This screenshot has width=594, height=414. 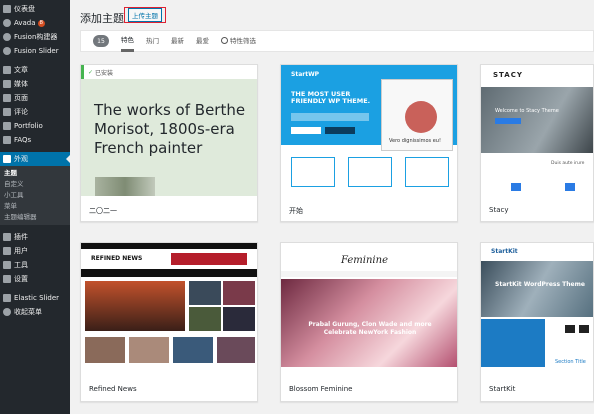 What do you see at coordinates (7, 98) in the screenshot?
I see `page-icon` at bounding box center [7, 98].